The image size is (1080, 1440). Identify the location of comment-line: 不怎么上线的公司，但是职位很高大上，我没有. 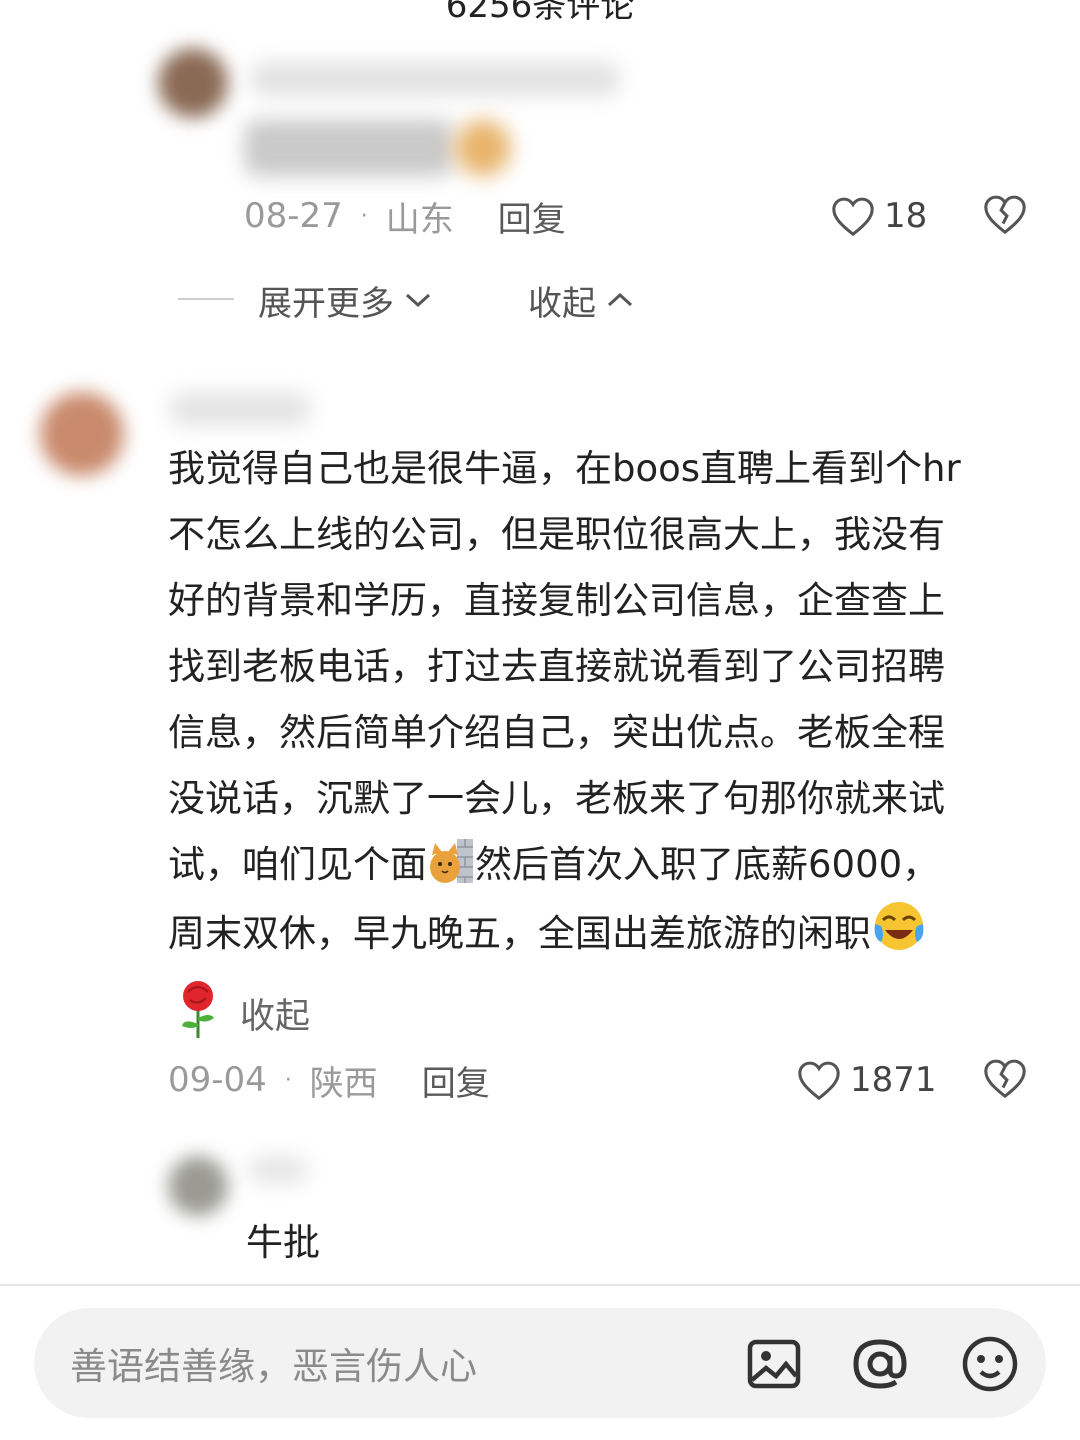
(556, 534).